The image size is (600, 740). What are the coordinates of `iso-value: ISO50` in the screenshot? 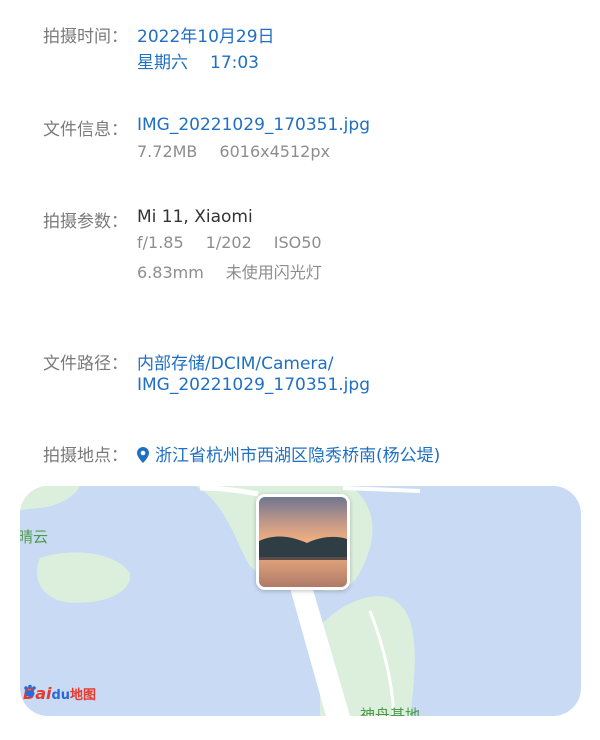 It's located at (297, 242).